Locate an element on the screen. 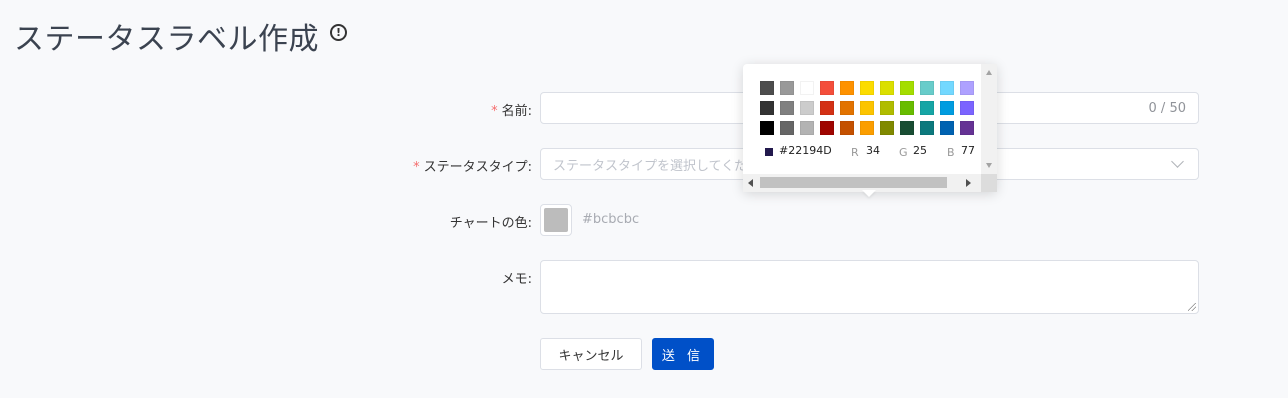 The height and width of the screenshot is (398, 1288). submit-button: 送 信 is located at coordinates (683, 354).